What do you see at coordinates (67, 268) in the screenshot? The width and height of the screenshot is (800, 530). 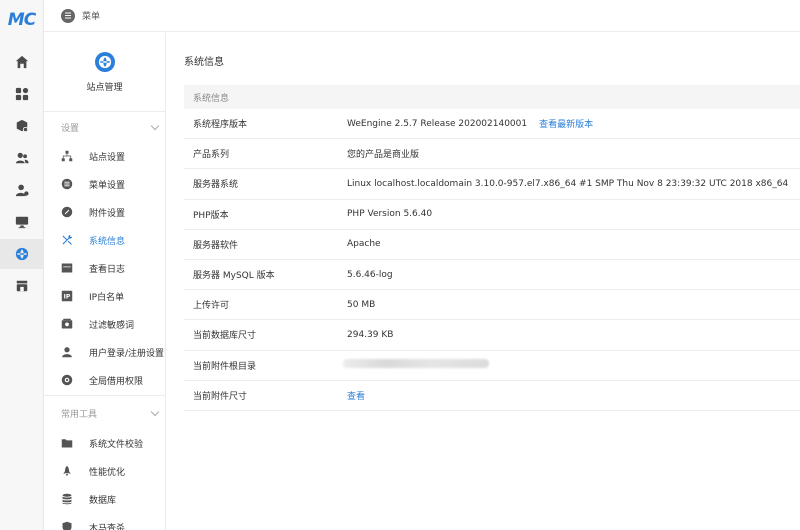 I see `log-icon` at bounding box center [67, 268].